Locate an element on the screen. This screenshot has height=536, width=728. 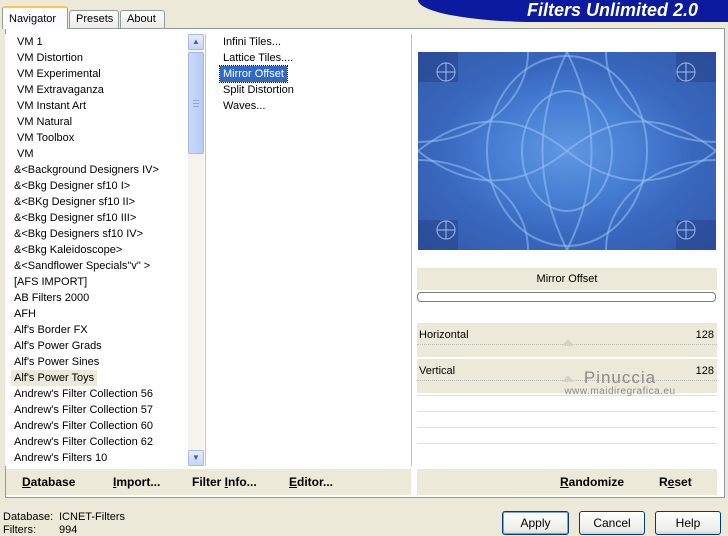
category-item: &<Bkg Designer sf10 III> is located at coordinates (75, 218).